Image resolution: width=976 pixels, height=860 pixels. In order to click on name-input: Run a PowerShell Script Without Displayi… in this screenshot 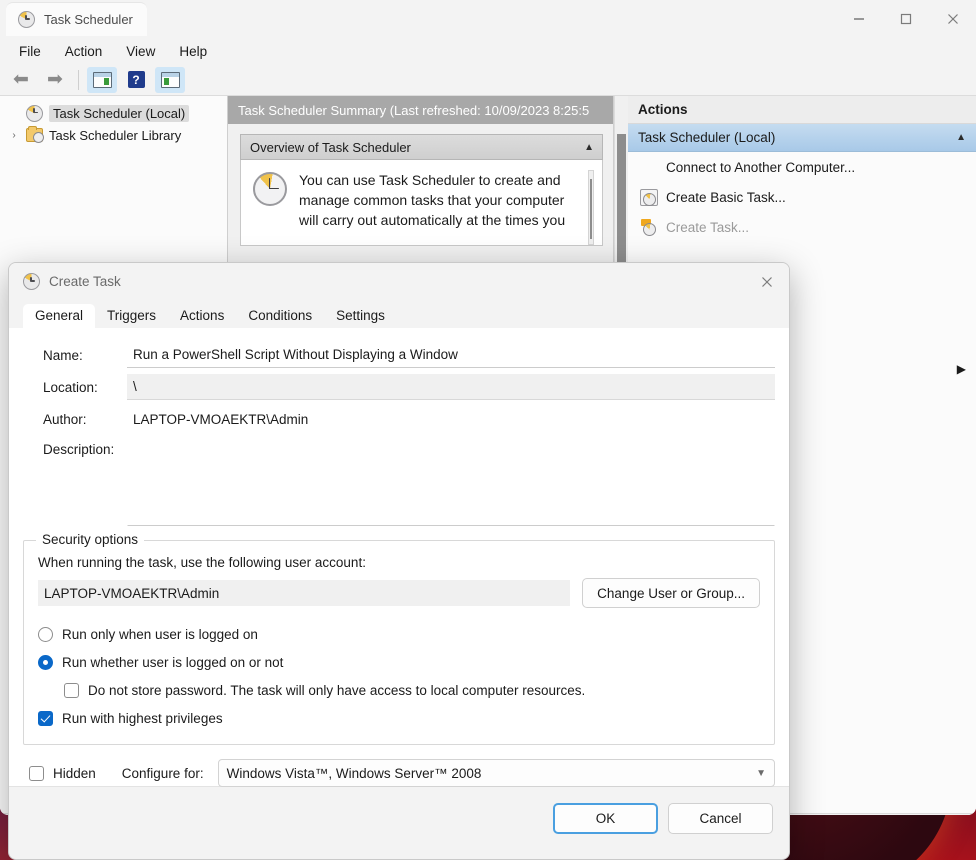, I will do `click(451, 355)`.